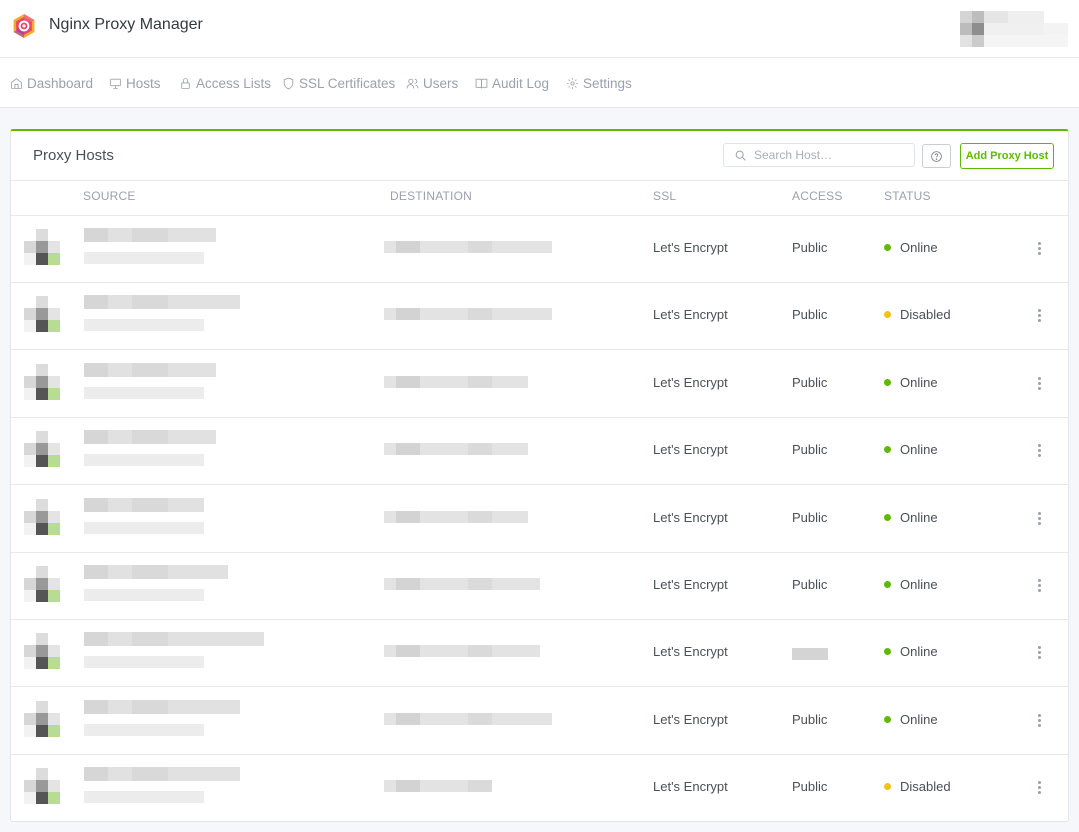 This screenshot has height=832, width=1079. I want to click on user-avatar, so click(1014, 29).